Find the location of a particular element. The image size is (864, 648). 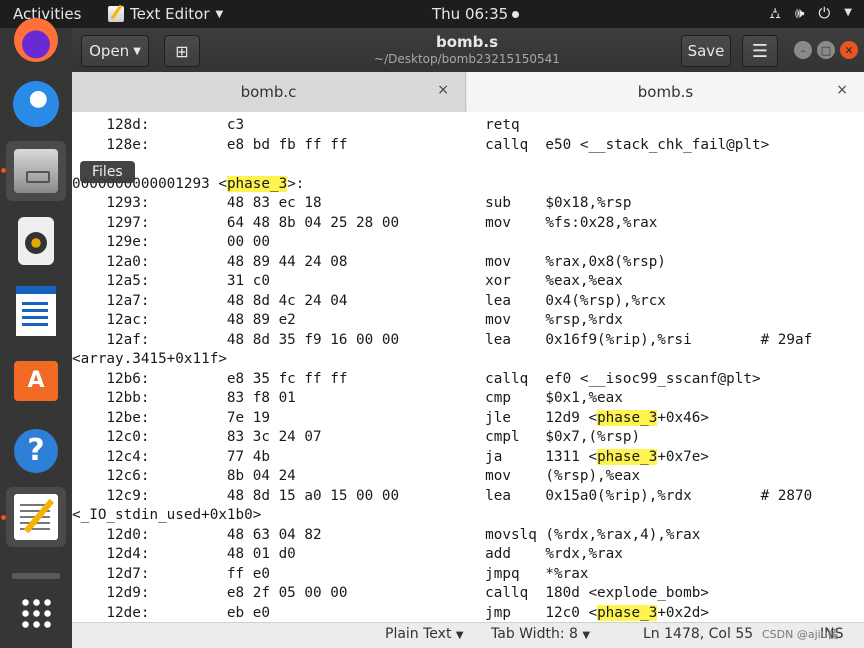

dock: A ? is located at coordinates (36, 333).